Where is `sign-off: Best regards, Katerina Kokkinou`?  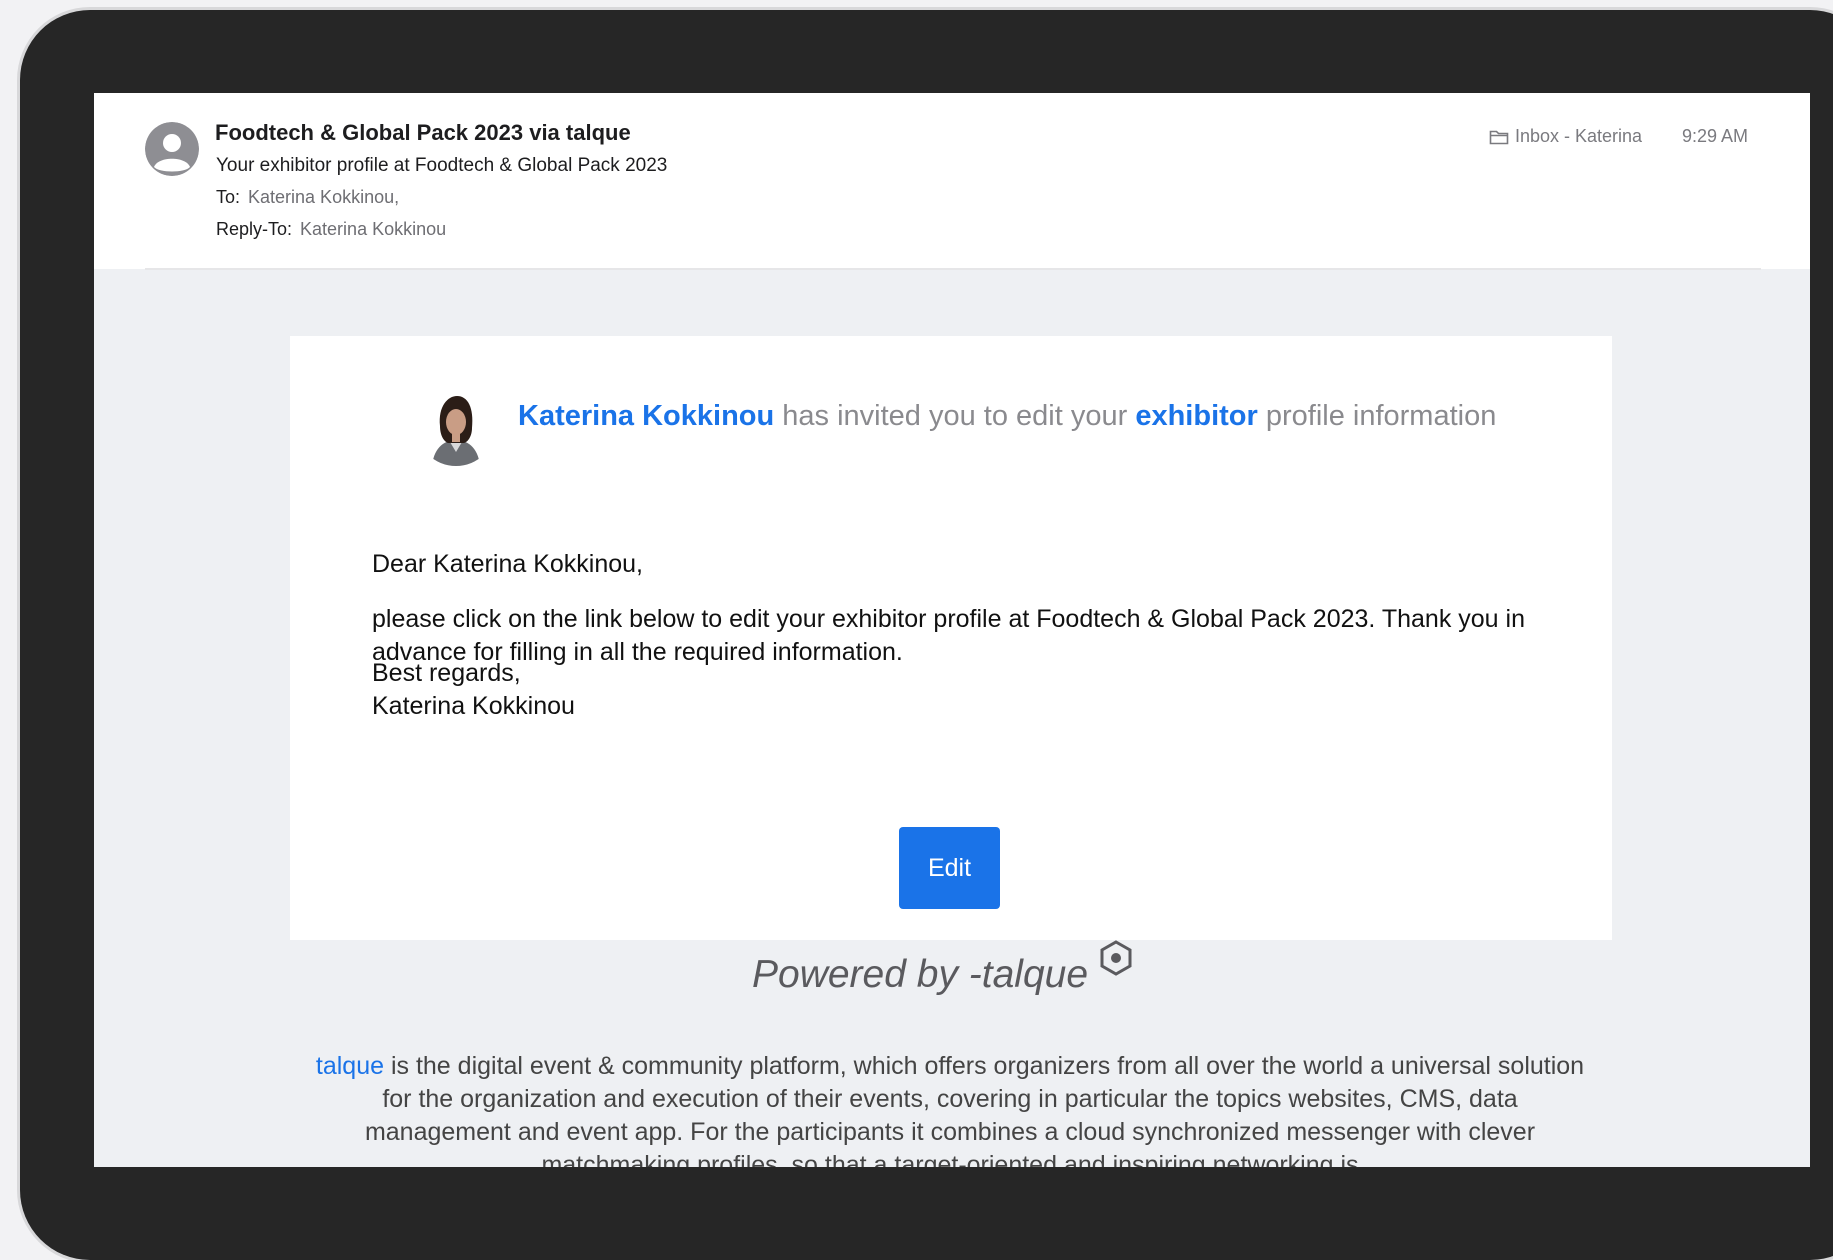
sign-off: Best regards, Katerina Kokkinou is located at coordinates (952, 690).